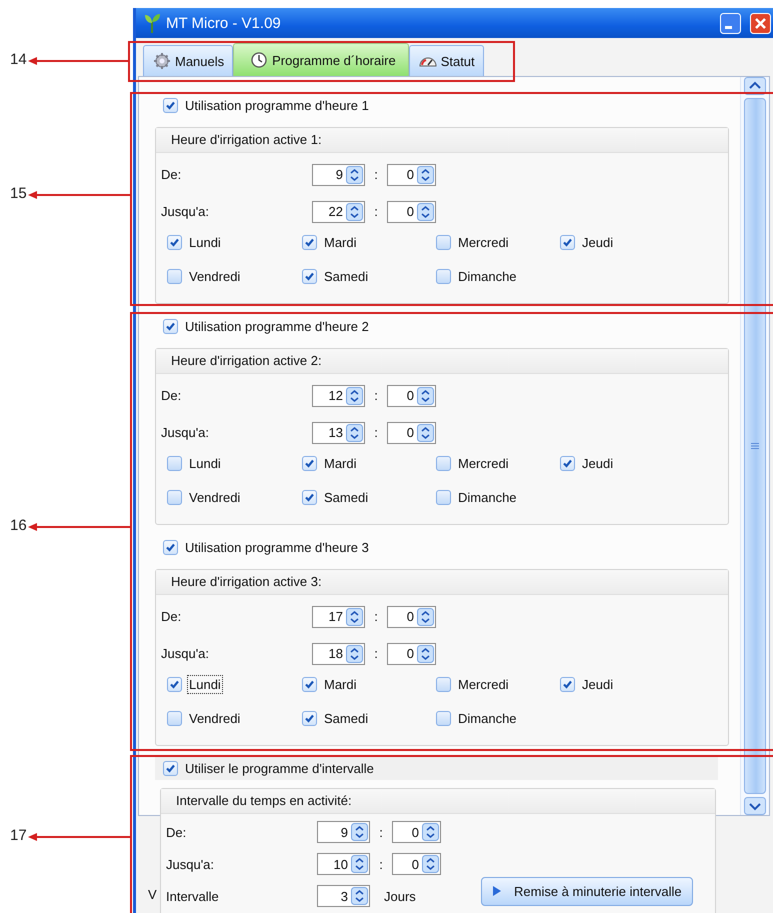  Describe the element at coordinates (277, 326) in the screenshot. I see `checkbox-label: Utilisation programme d'heure 2` at that location.